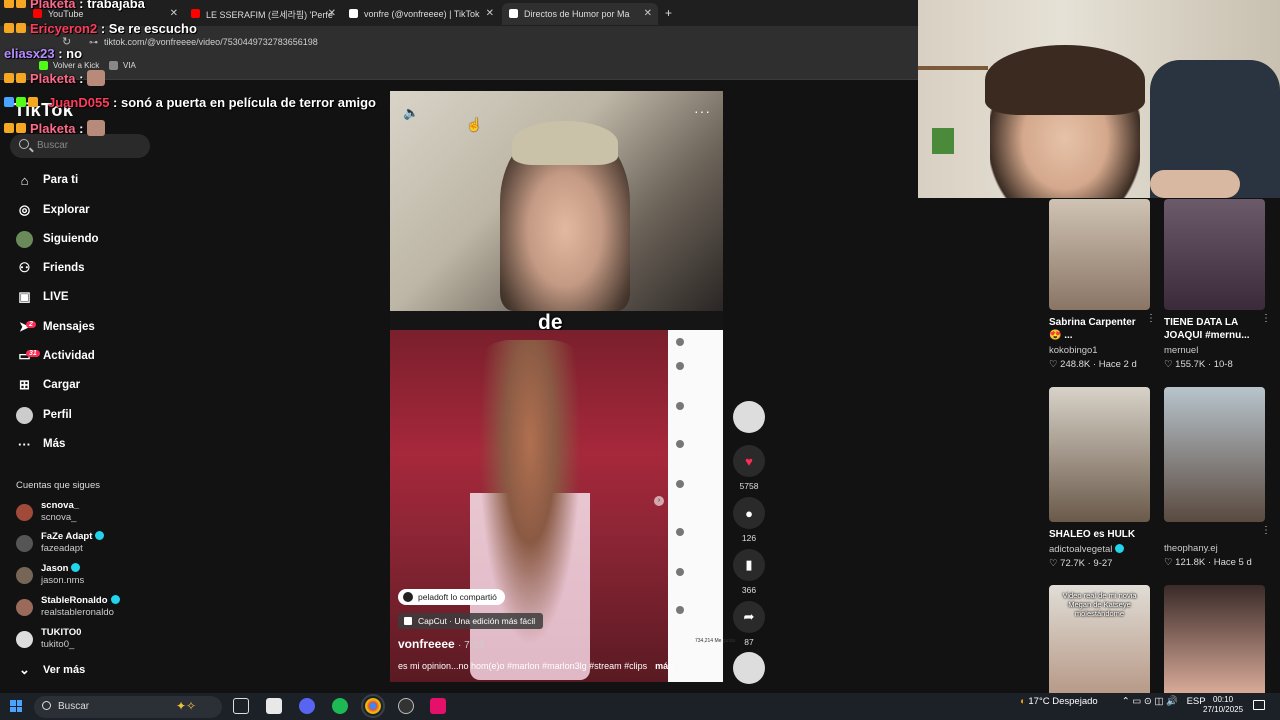 This screenshot has width=1280, height=720. What do you see at coordinates (16, 706) in the screenshot?
I see `windows-start-icon` at bounding box center [16, 706].